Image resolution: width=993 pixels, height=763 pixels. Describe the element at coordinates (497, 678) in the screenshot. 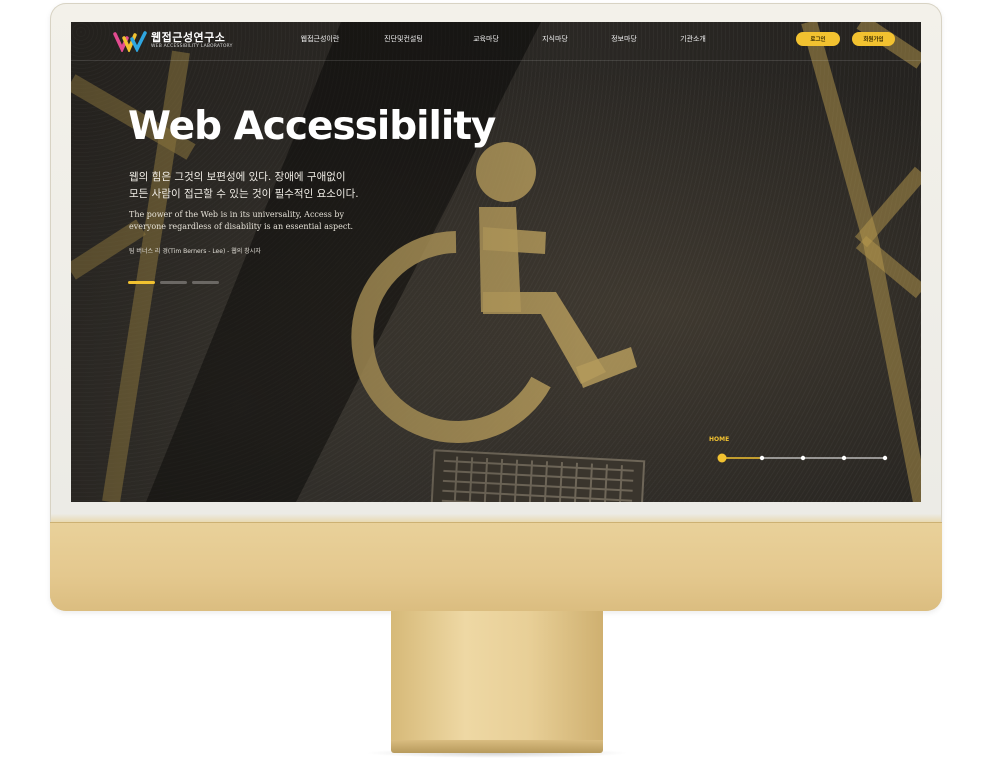

I see `monitor-stand` at that location.